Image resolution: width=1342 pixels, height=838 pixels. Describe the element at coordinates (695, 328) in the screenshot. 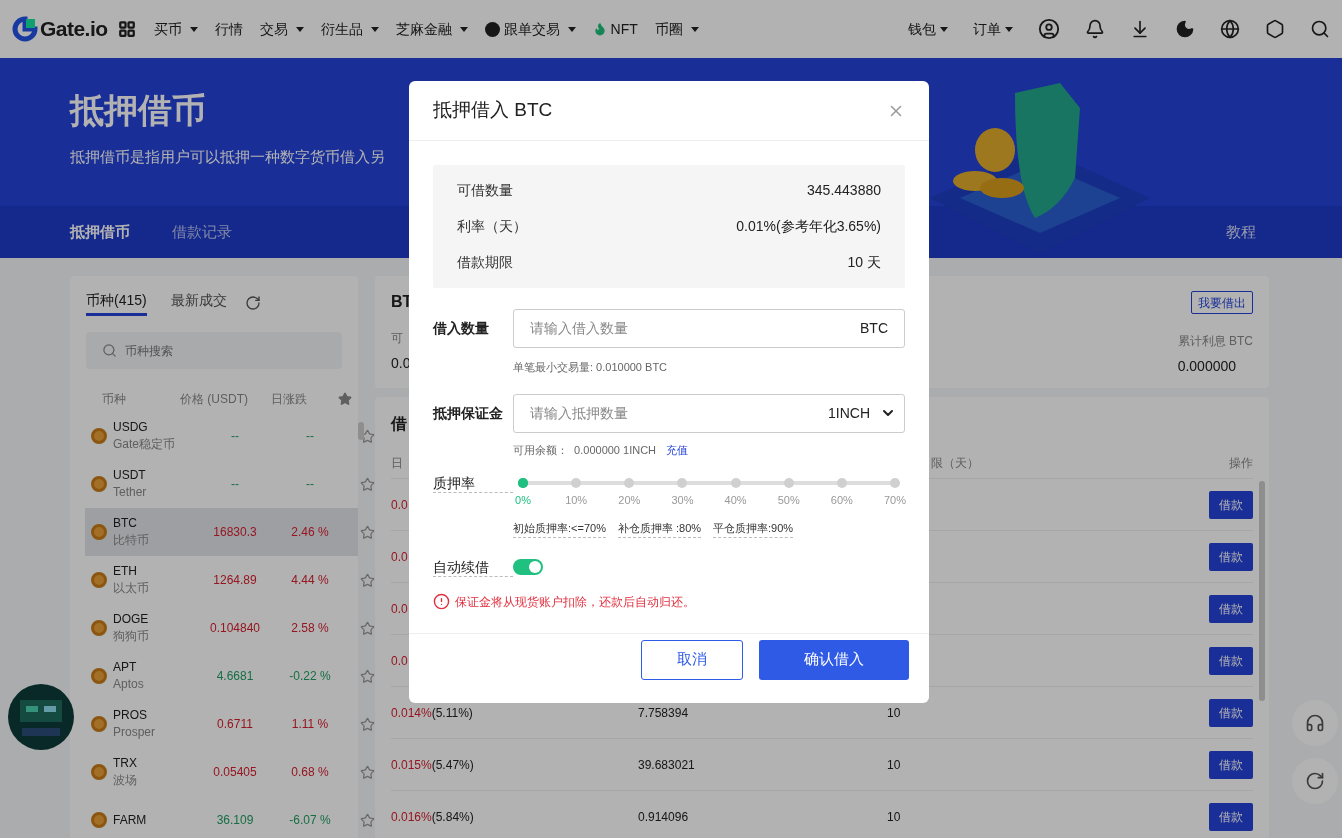

I see `amount-input: 请输入借入数量` at that location.